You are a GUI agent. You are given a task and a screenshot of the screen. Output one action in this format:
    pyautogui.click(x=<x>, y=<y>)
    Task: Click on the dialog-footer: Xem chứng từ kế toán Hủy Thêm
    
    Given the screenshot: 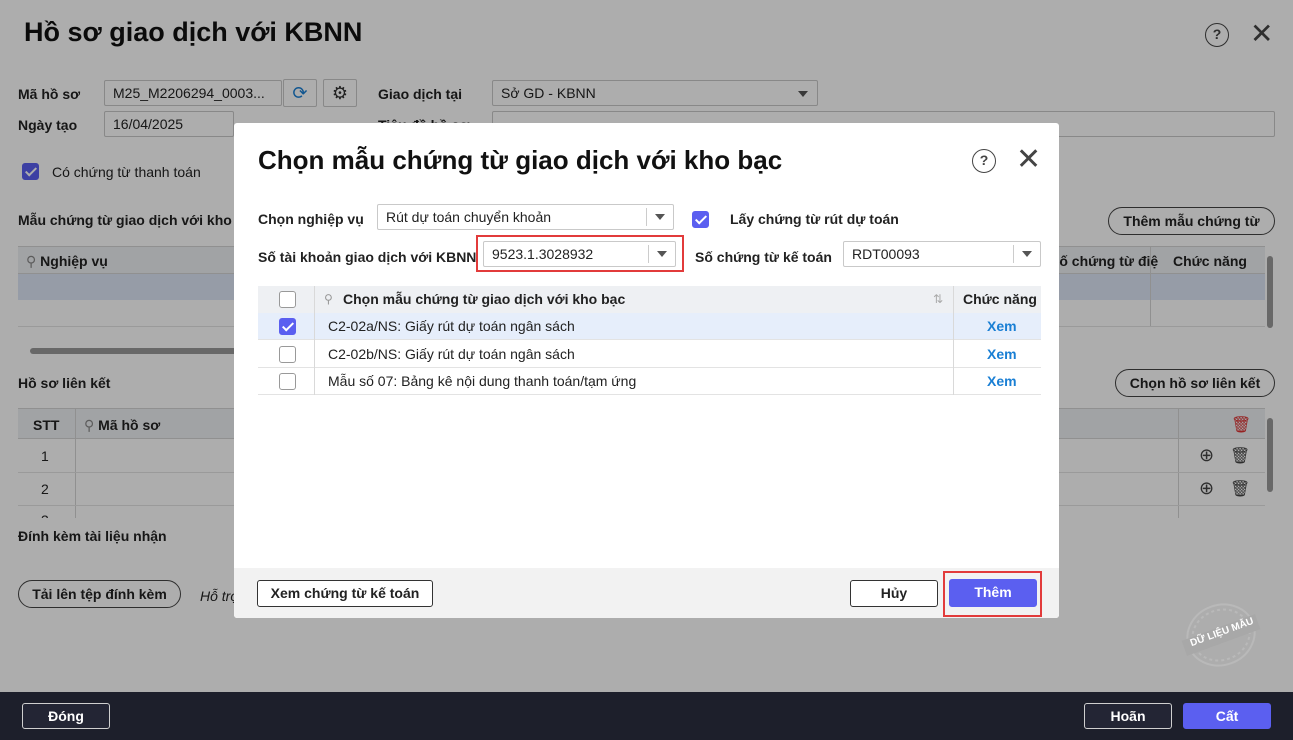 What is the action you would take?
    pyautogui.click(x=646, y=593)
    